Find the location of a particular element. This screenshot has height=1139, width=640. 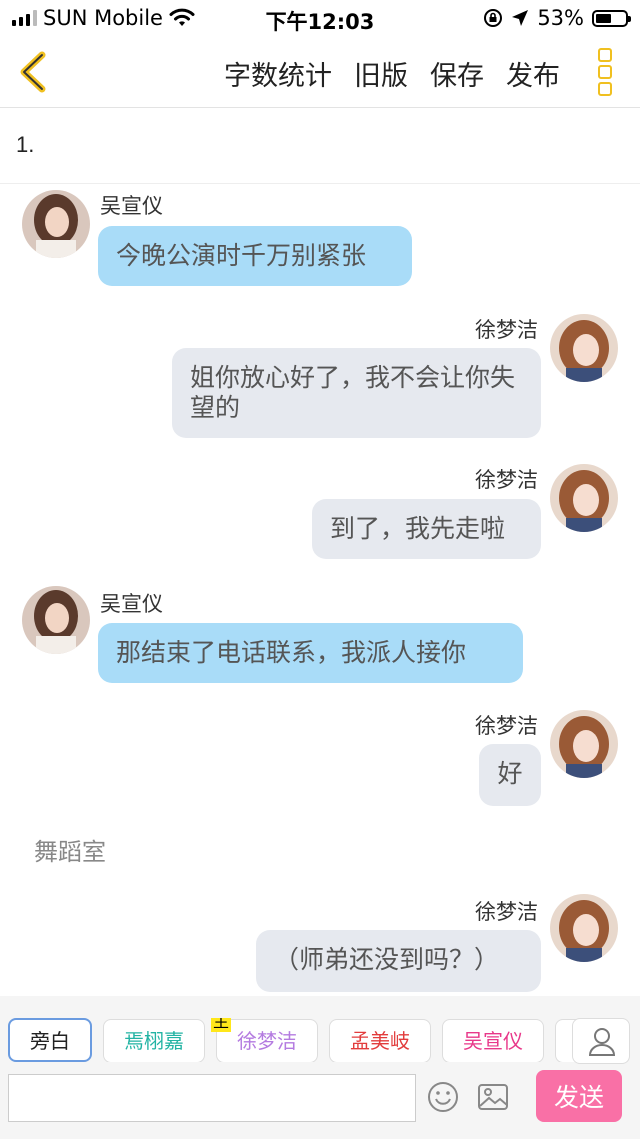

role-label: 旁白 is located at coordinates (50, 1041).